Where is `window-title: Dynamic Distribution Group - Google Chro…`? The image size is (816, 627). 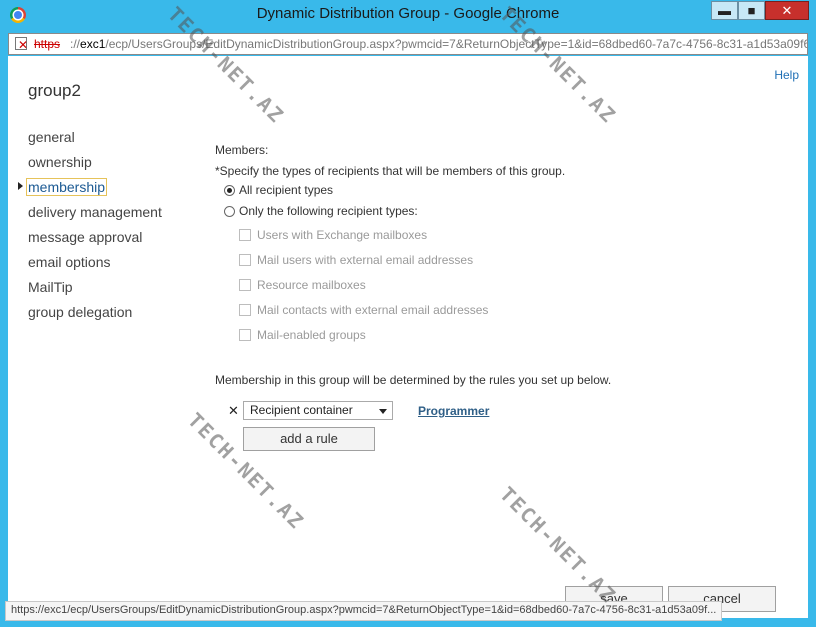 window-title: Dynamic Distribution Group - Google Chro… is located at coordinates (408, 13).